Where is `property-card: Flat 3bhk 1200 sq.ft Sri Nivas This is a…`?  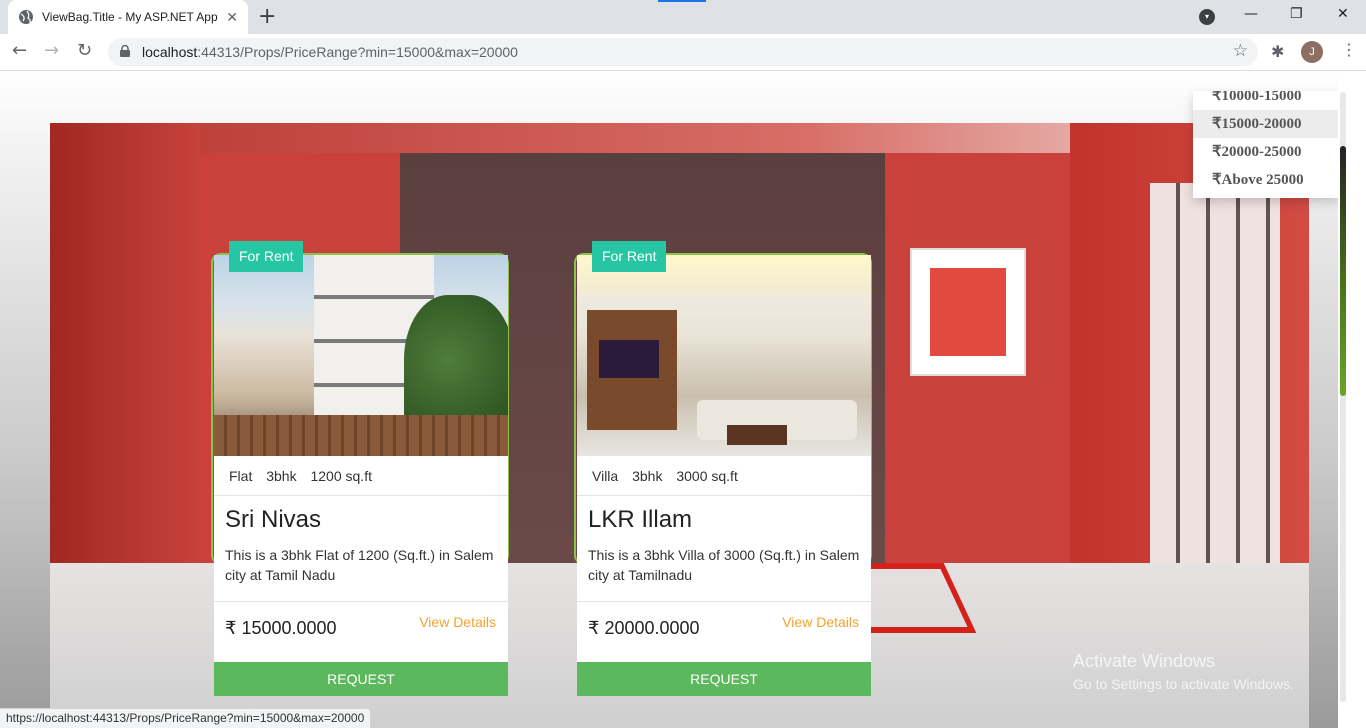 property-card: Flat 3bhk 1200 sq.ft Sri Nivas This is a… is located at coordinates (361, 475).